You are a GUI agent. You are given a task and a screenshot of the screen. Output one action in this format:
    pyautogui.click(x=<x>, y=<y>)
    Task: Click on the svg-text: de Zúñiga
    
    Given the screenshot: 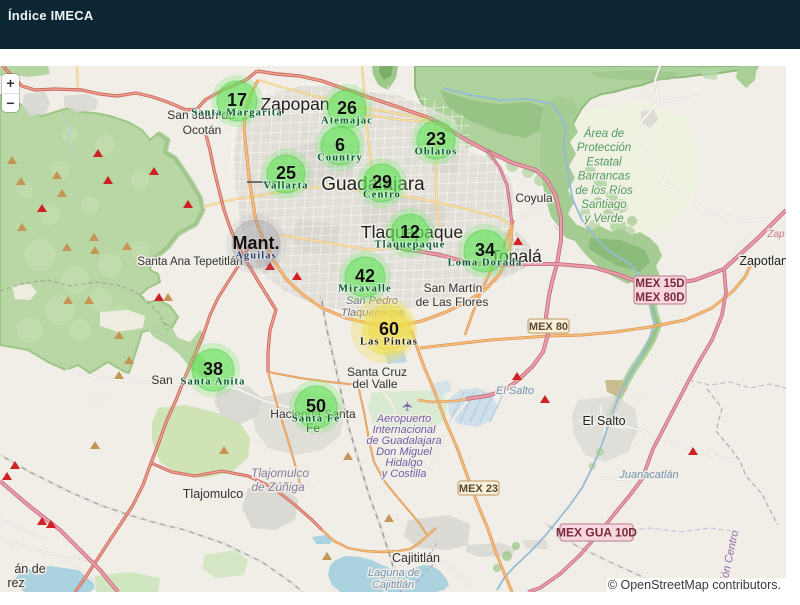 What is the action you would take?
    pyautogui.click(x=278, y=487)
    